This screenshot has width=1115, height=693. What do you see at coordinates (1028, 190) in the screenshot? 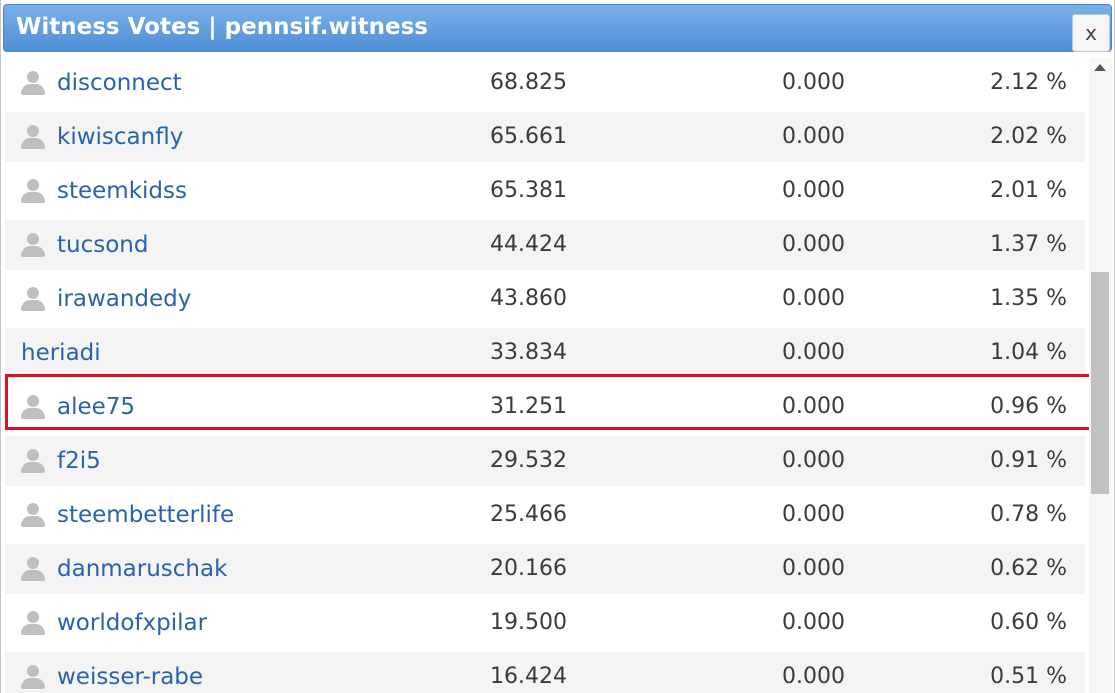
I see `vote-percentage: 2.01 %` at bounding box center [1028, 190].